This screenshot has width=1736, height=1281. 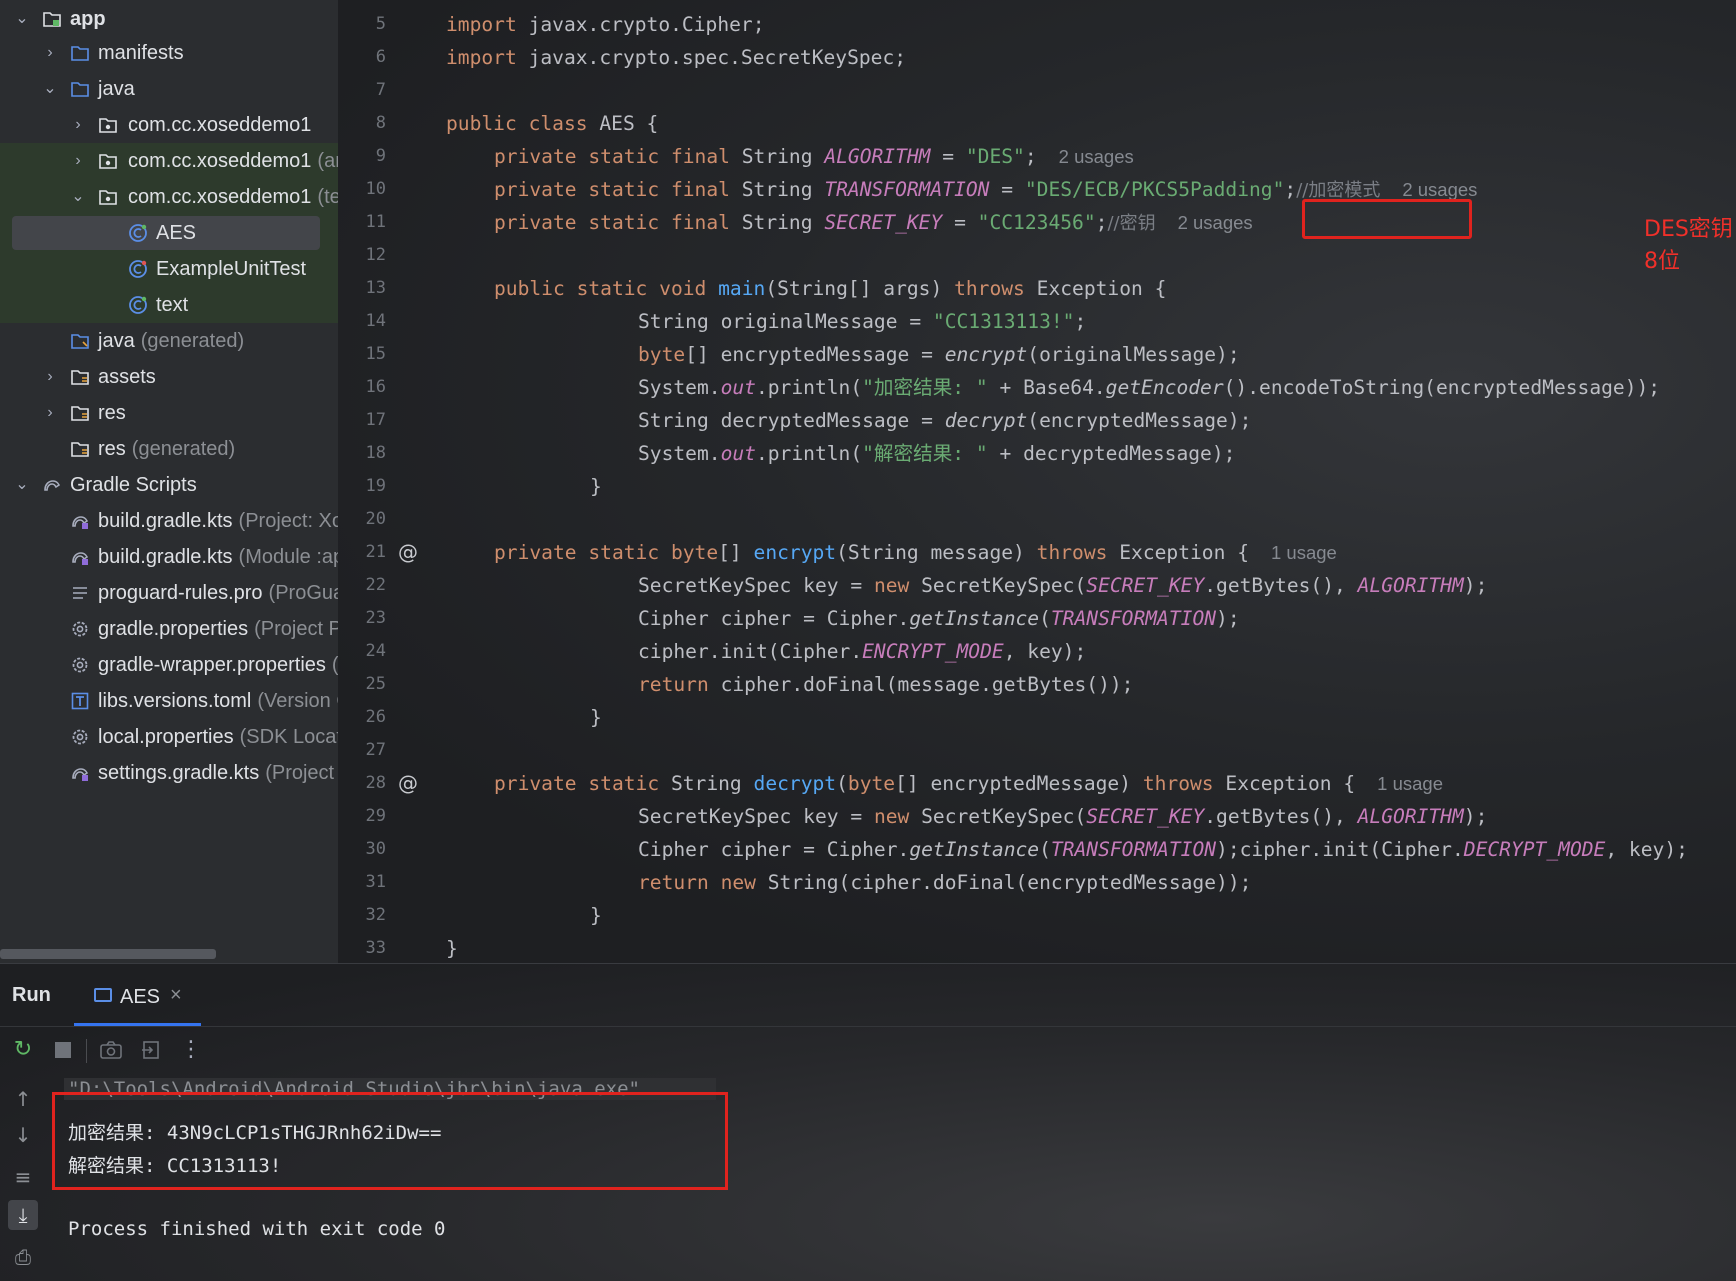 I want to click on console-exit-line: Process finished with exit code 0, so click(x=257, y=1229).